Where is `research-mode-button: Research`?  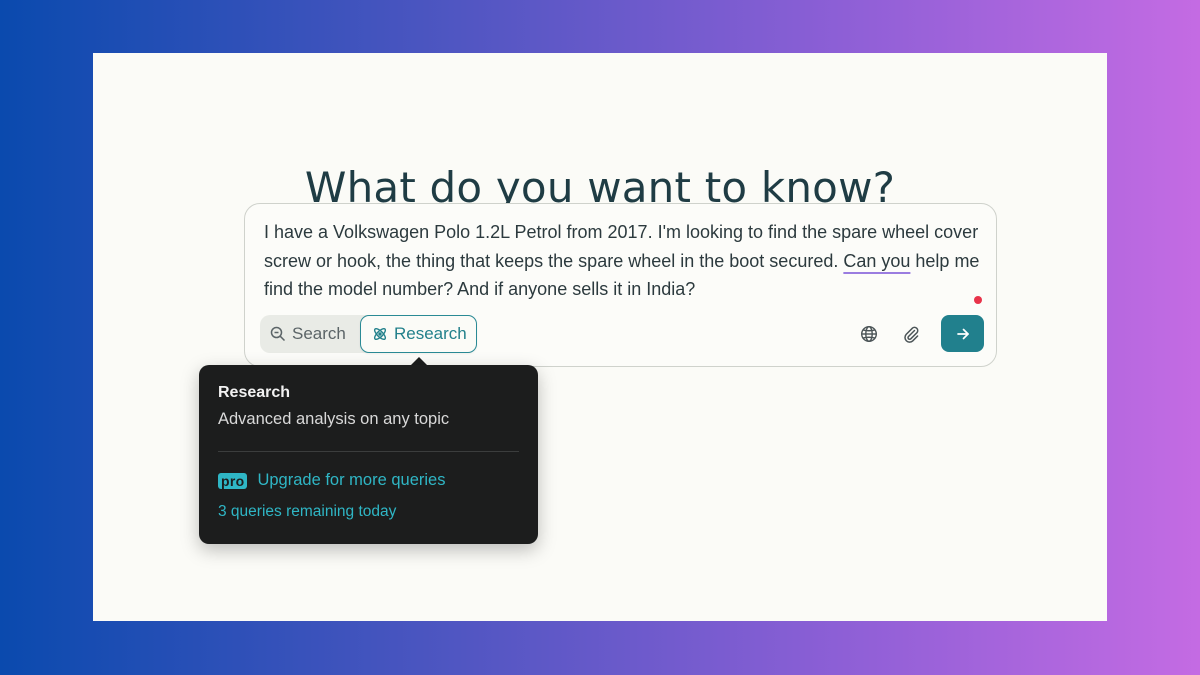
research-mode-button: Research is located at coordinates (418, 334).